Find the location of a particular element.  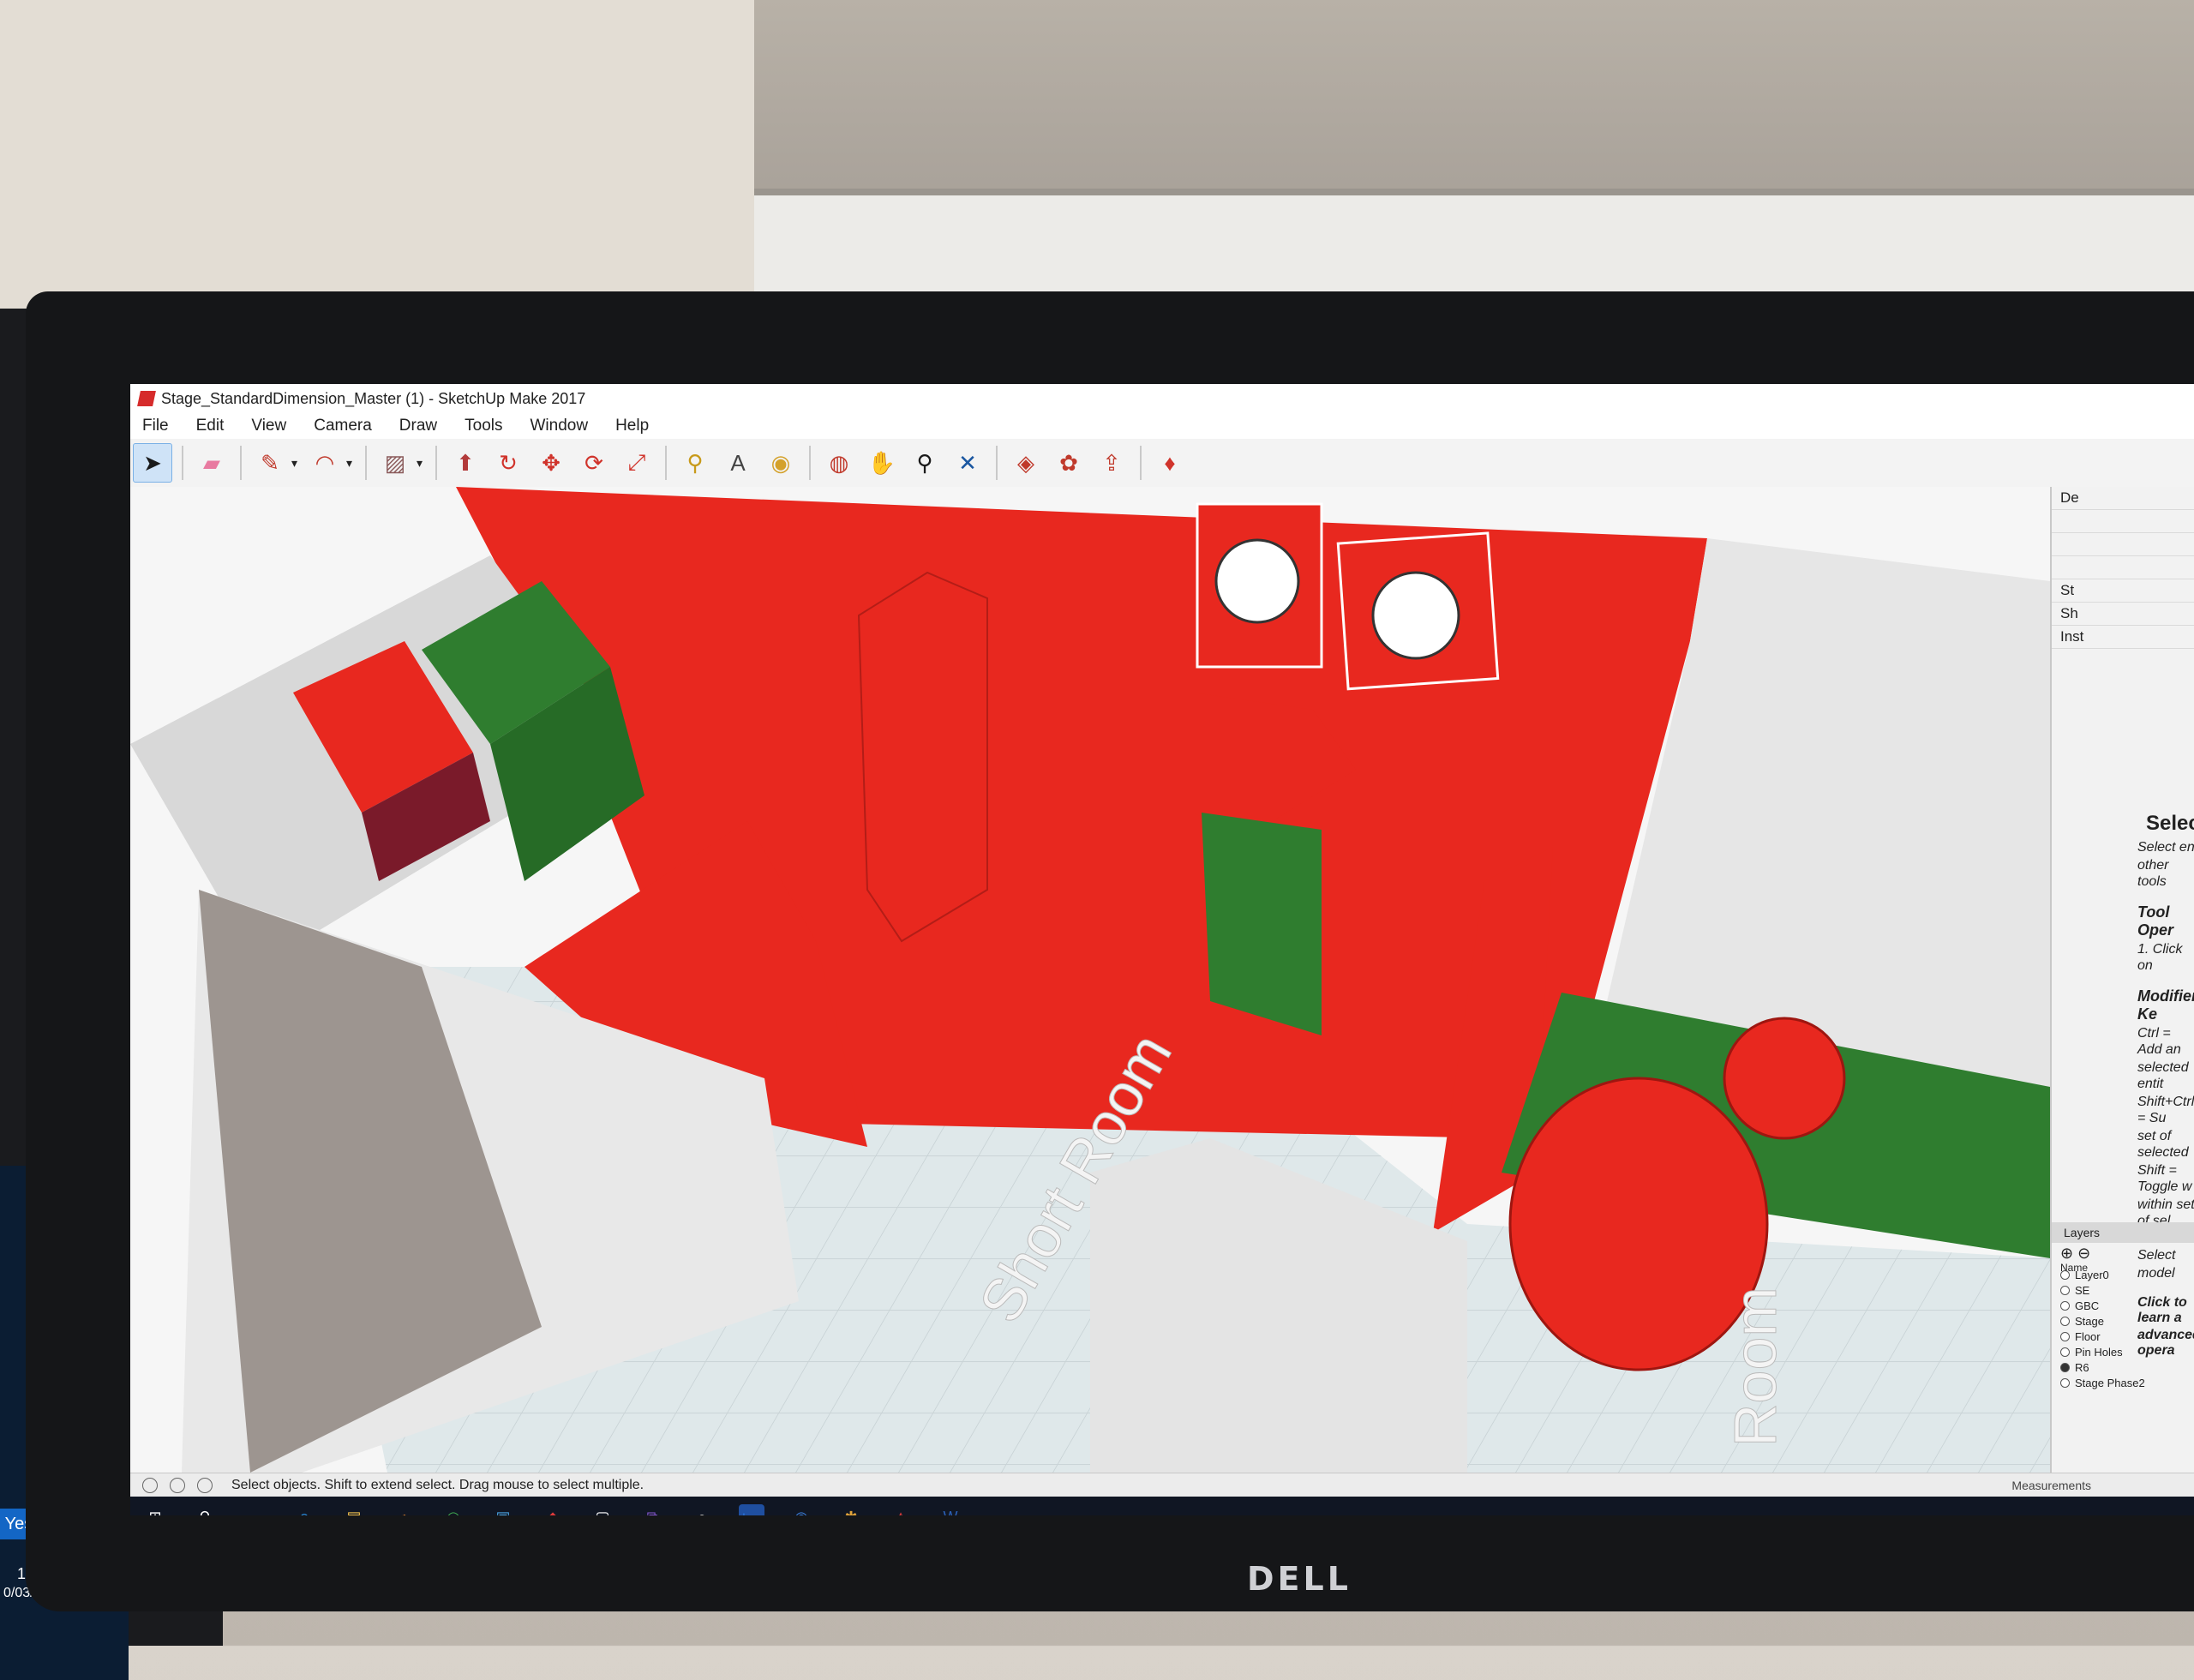

layer-name: Layer0 is located at coordinates (2092, 1274).